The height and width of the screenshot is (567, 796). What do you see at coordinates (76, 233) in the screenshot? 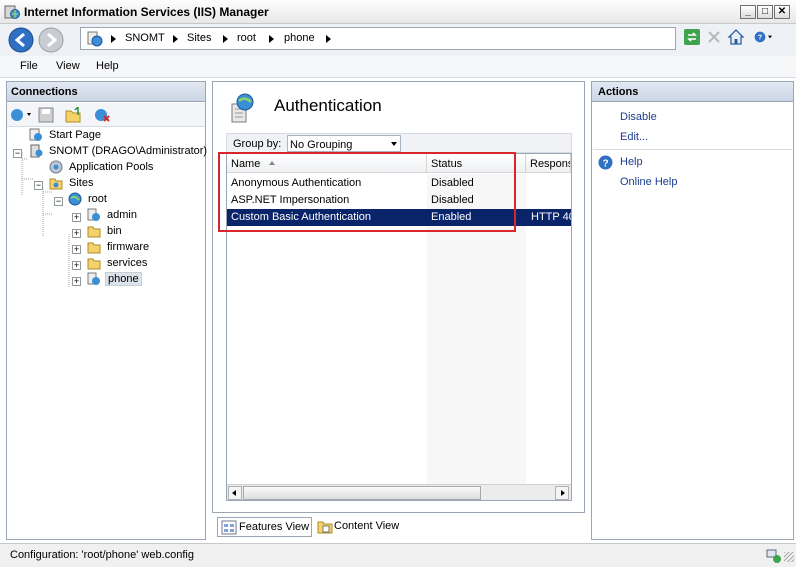
I see `expand-bin-icon: +` at bounding box center [76, 233].